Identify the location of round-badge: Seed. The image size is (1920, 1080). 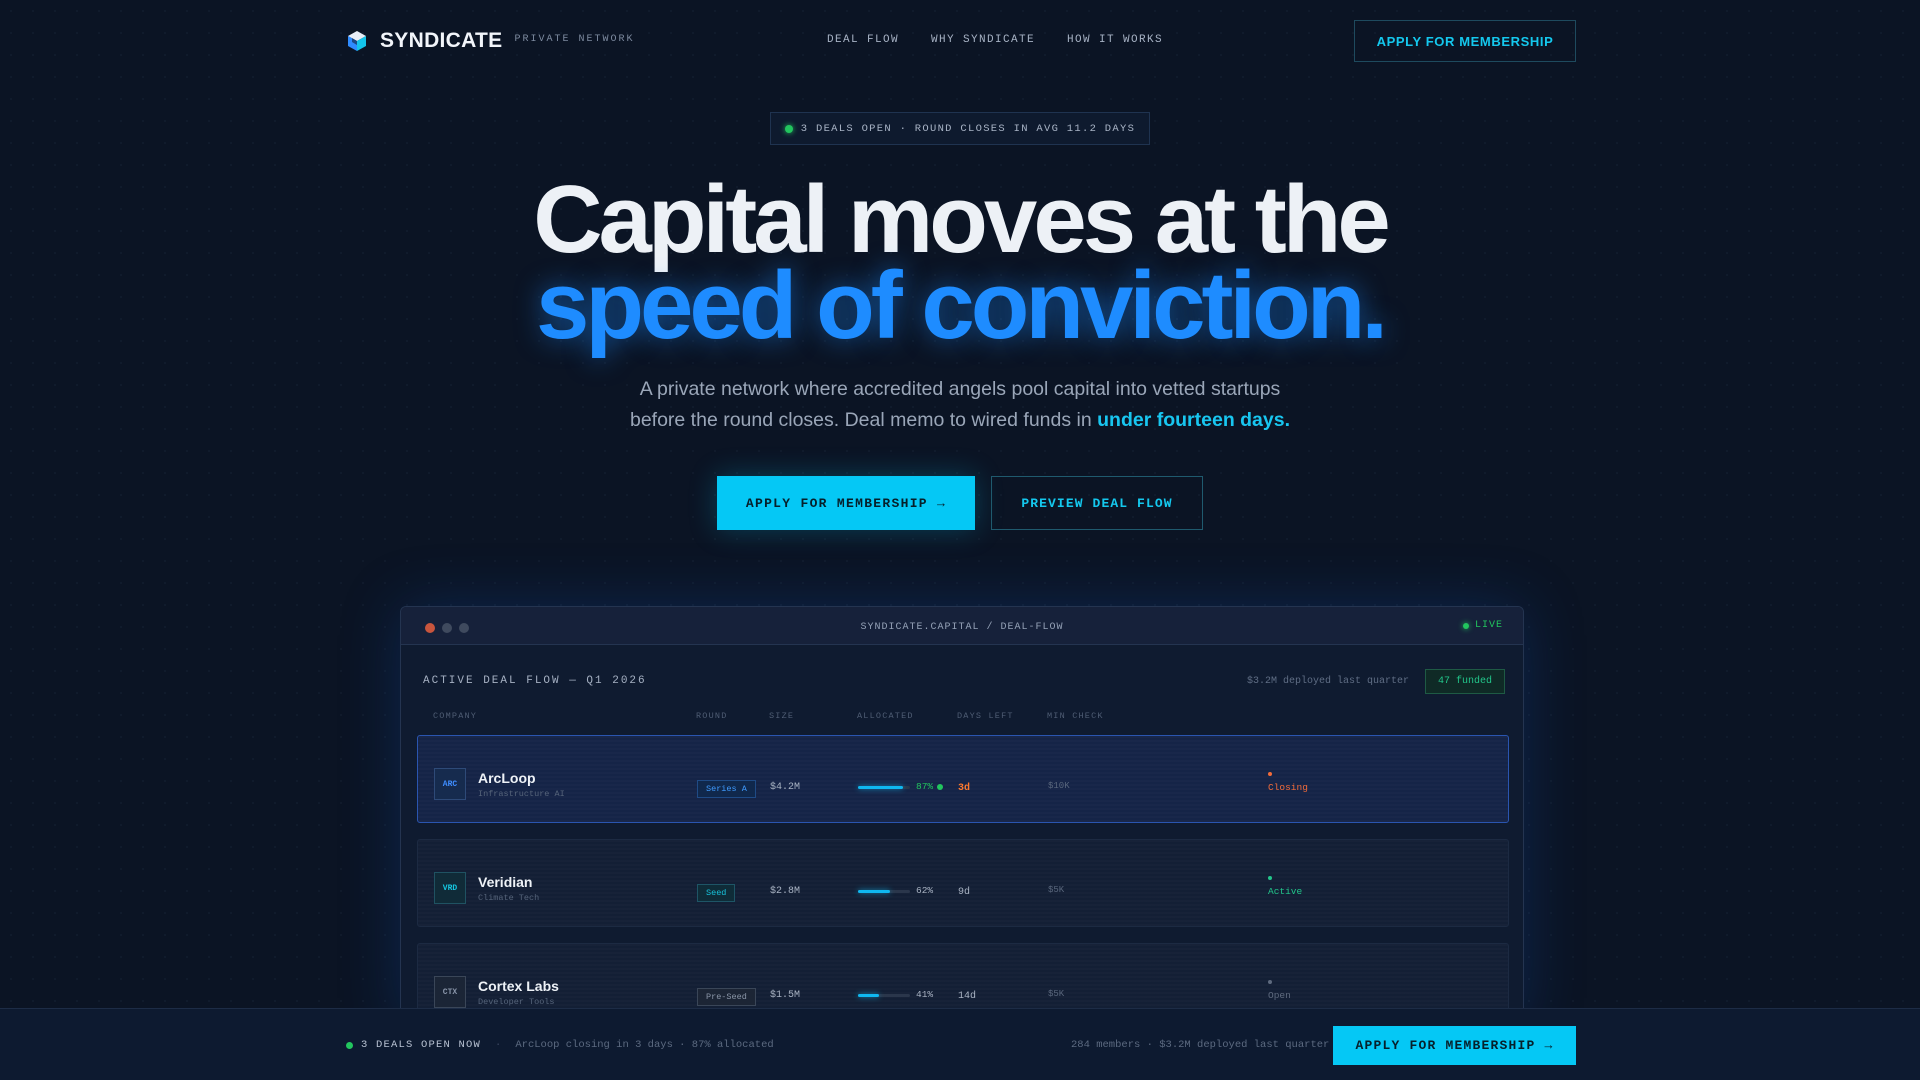
(716, 893).